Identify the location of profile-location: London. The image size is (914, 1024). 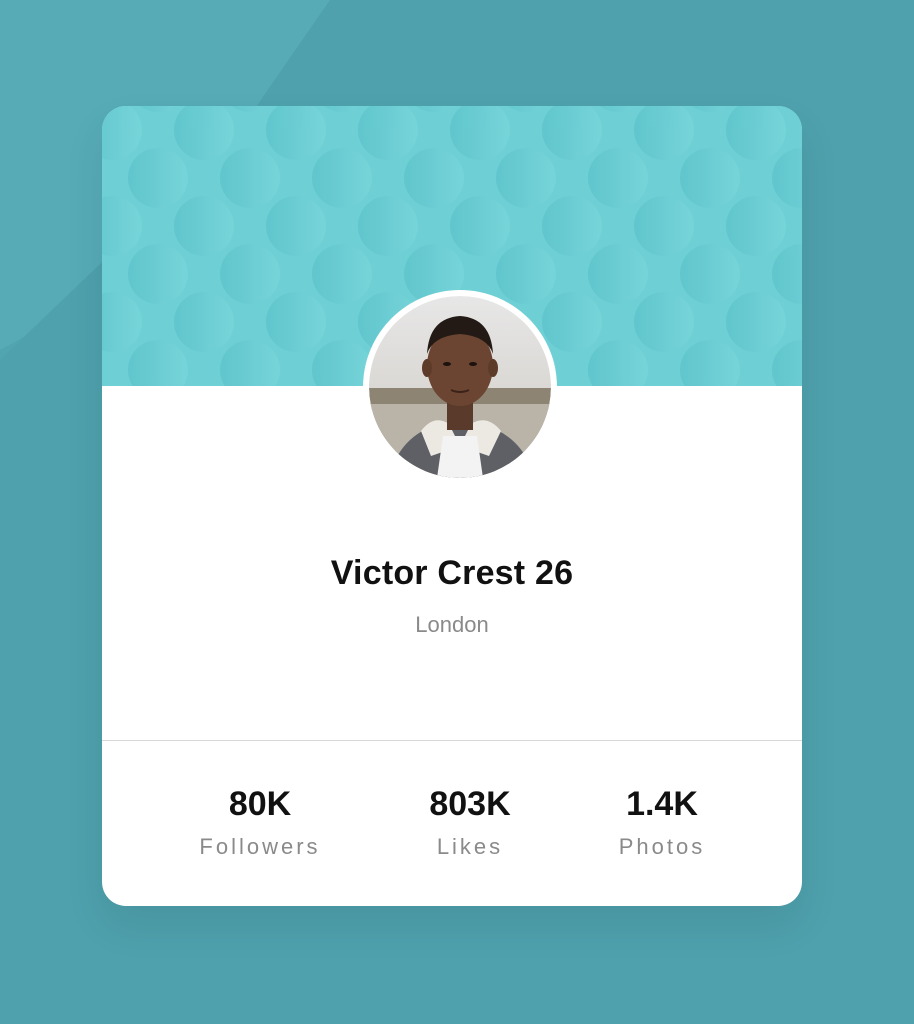
(452, 624).